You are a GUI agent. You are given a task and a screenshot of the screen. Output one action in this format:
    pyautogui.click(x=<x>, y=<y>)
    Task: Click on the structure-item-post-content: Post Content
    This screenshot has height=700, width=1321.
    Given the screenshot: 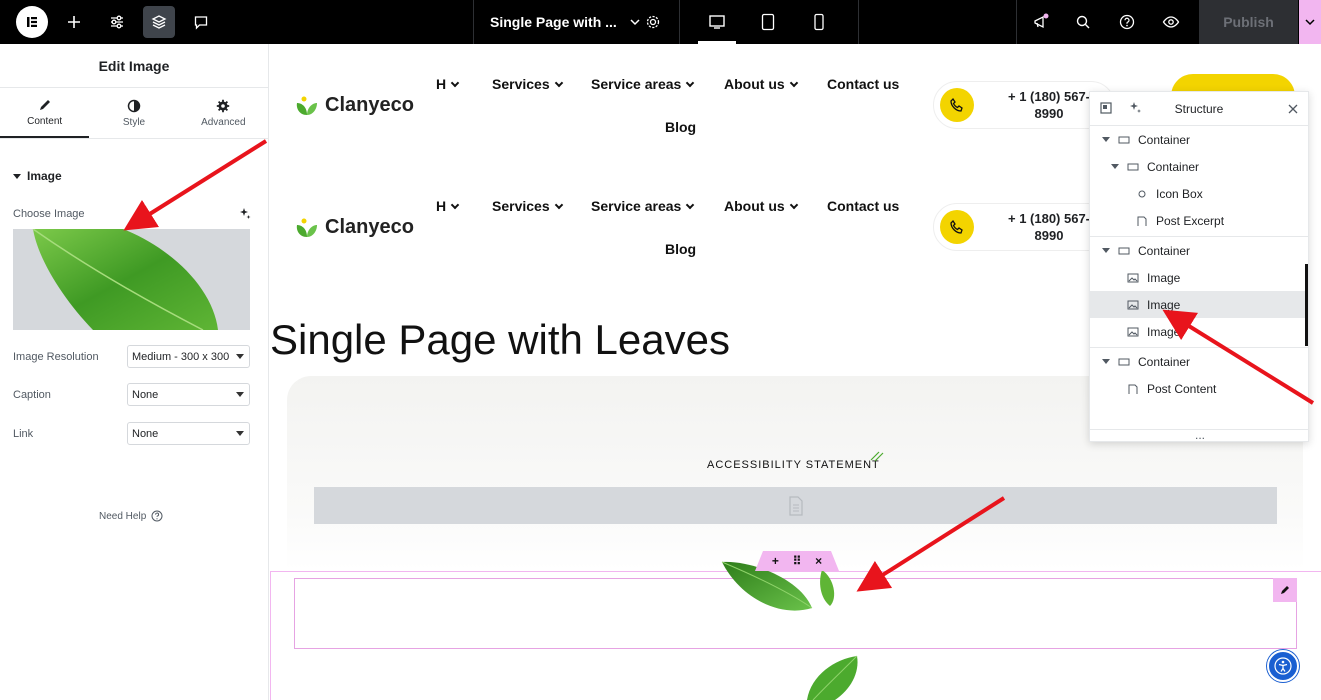 What is the action you would take?
    pyautogui.click(x=1199, y=388)
    